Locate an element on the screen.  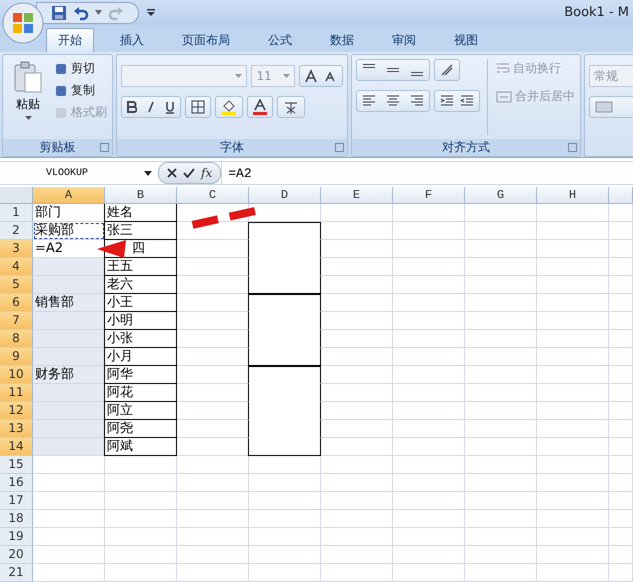
clipboard-button: 复制 is located at coordinates (80, 90).